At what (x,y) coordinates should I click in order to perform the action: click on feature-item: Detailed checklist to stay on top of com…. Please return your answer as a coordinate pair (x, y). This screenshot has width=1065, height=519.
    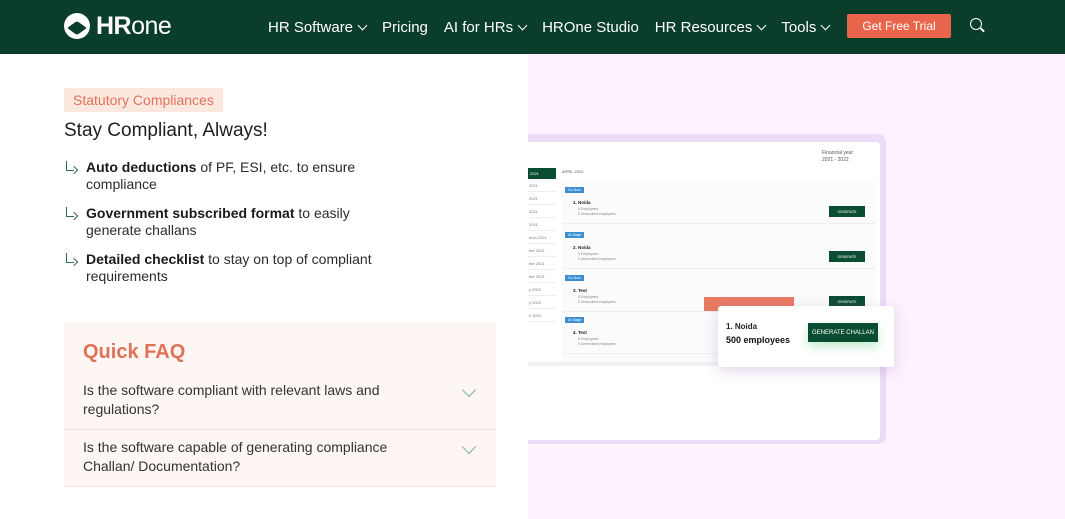
    Looking at the image, I should click on (234, 268).